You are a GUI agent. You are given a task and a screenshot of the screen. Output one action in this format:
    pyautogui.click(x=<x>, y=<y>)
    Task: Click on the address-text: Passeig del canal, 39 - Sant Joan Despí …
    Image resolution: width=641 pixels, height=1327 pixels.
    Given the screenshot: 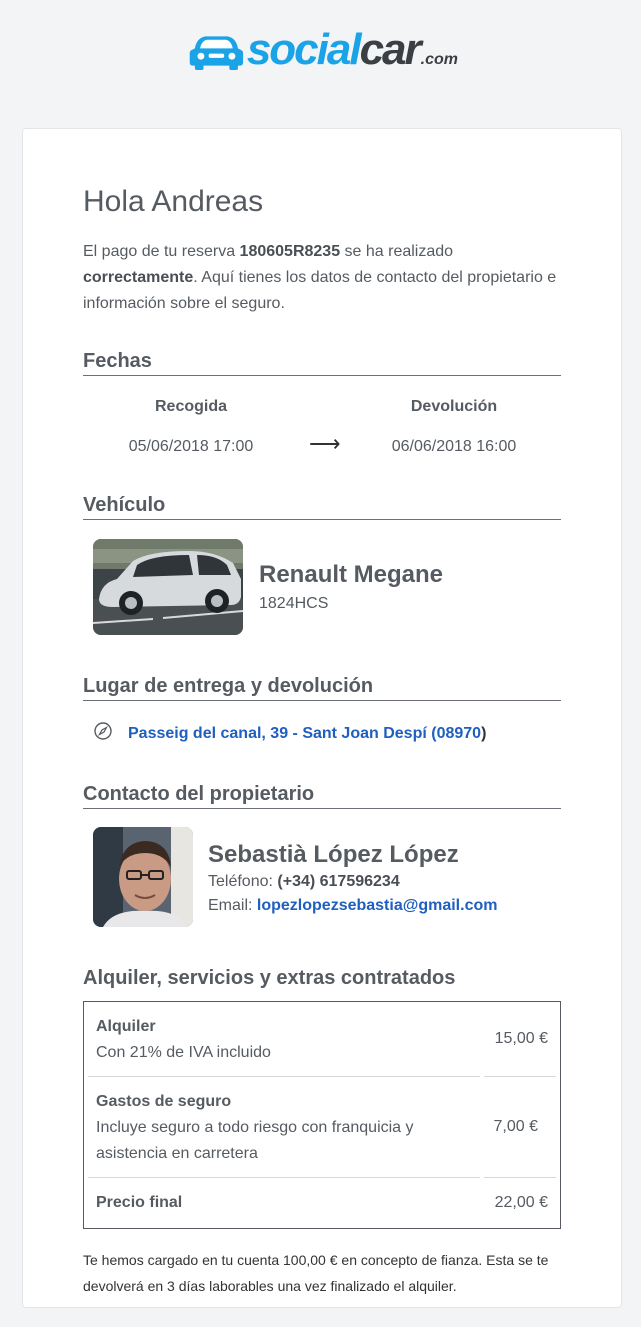 What is the action you would take?
    pyautogui.click(x=304, y=733)
    